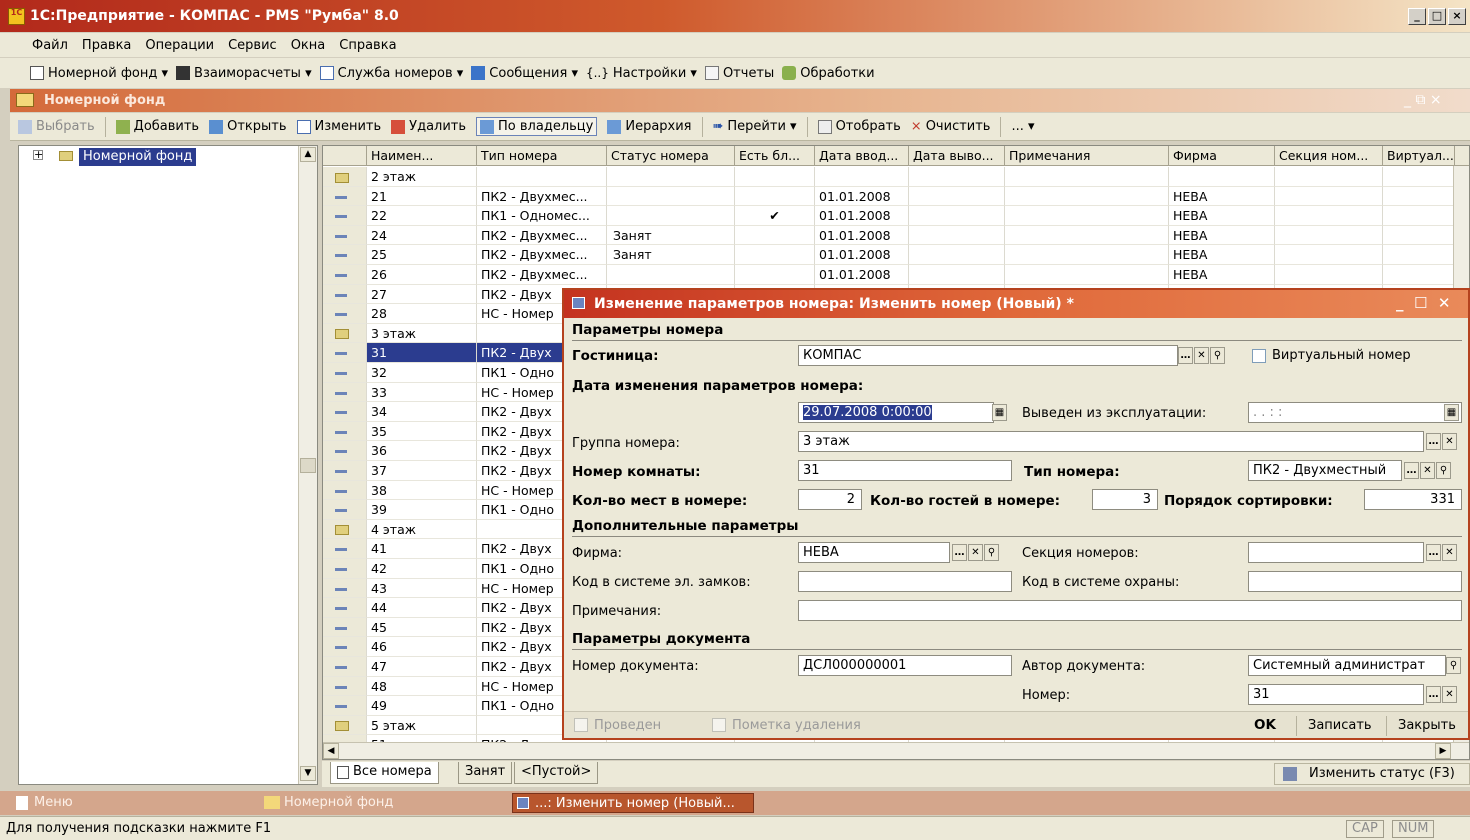 This screenshot has height=840, width=1470. I want to click on header-notes: Примечания, so click(1087, 156).